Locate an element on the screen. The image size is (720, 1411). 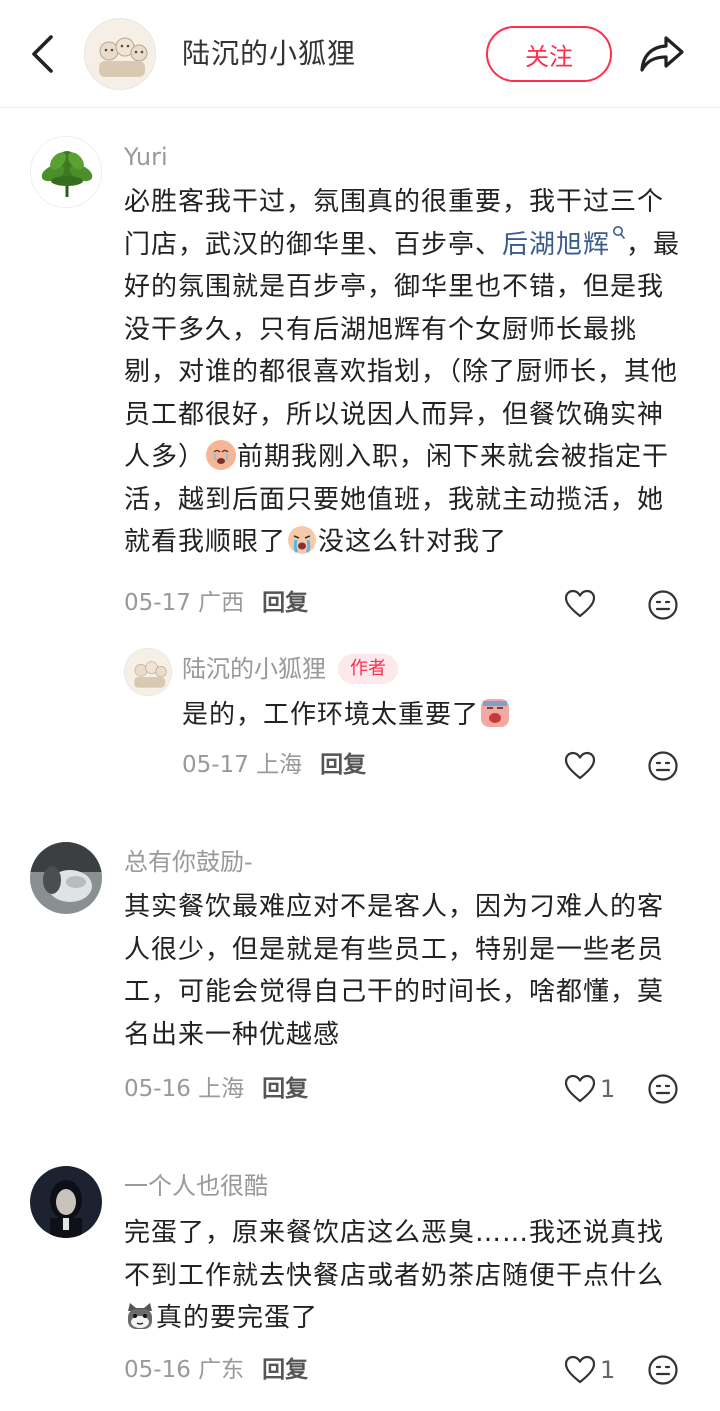
share-button is located at coordinates (662, 54).